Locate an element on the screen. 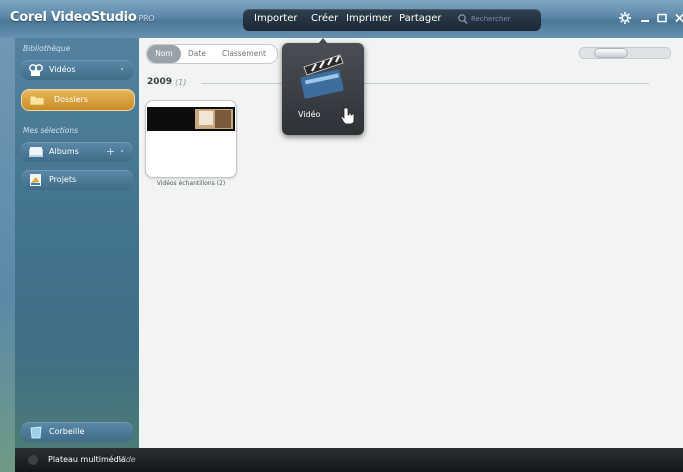 Image resolution: width=683 pixels, height=472 pixels. media-tray-toggle is located at coordinates (33, 460).